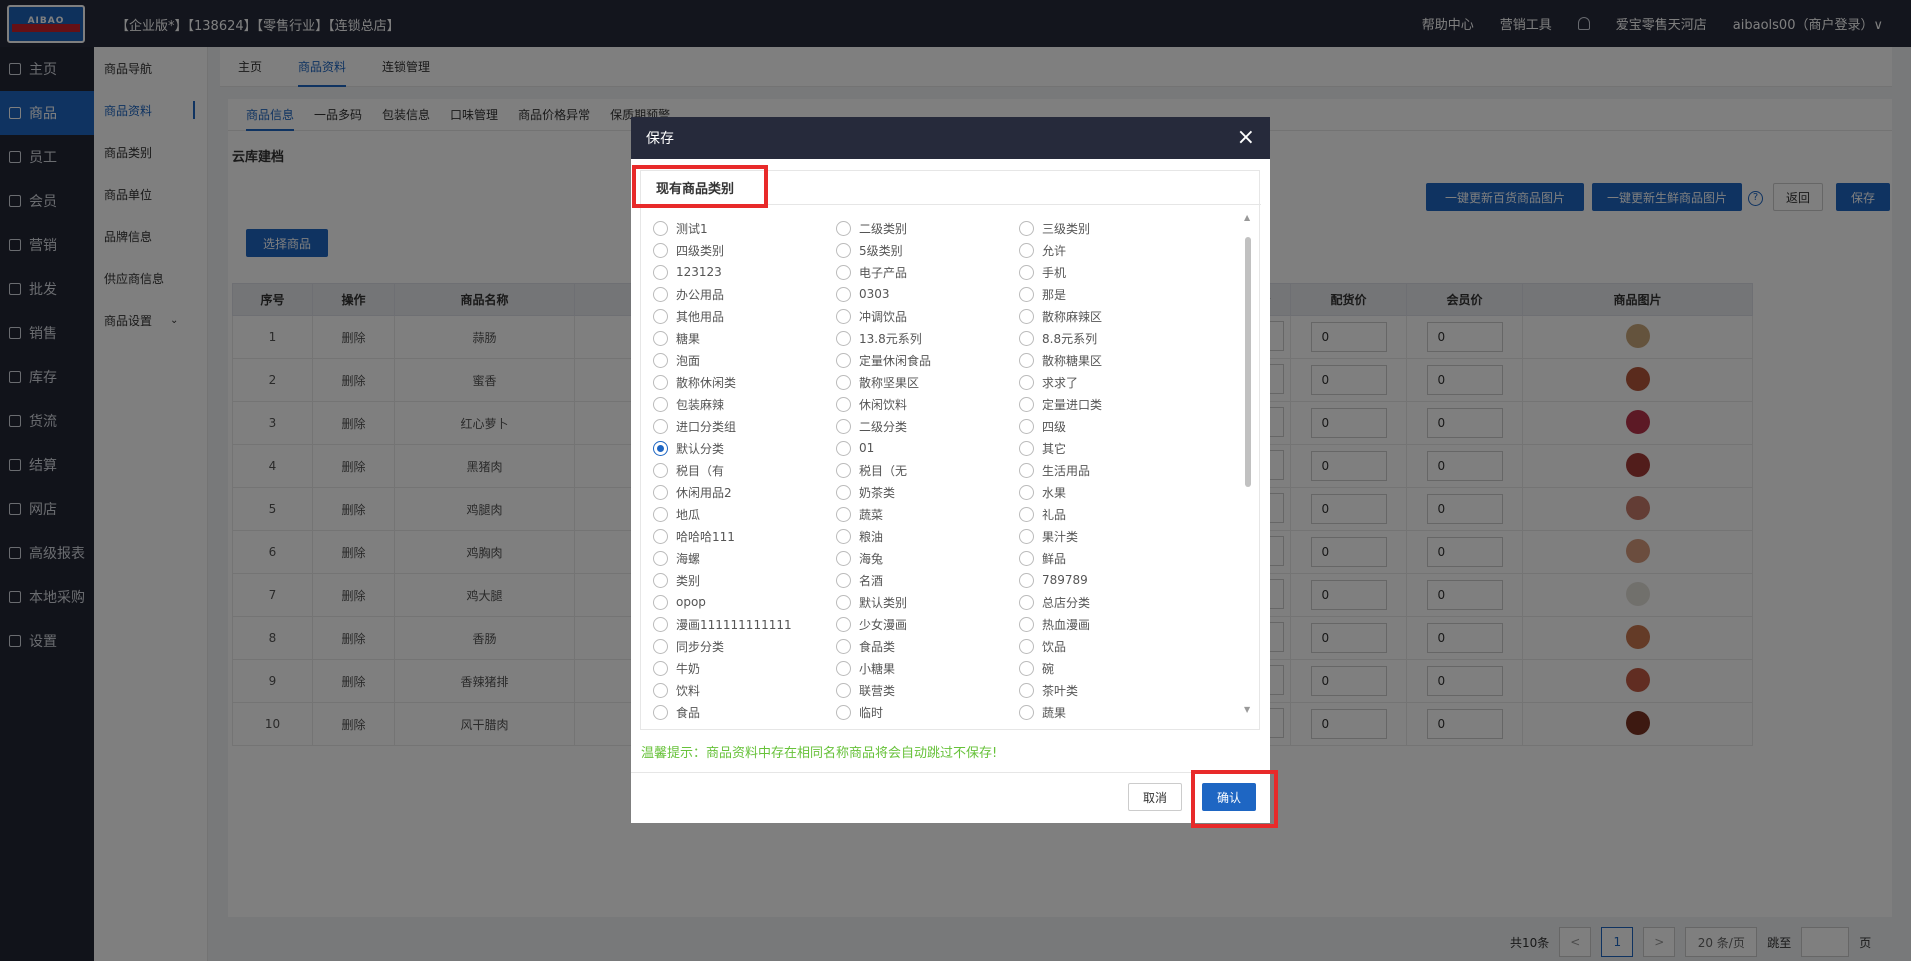  What do you see at coordinates (927, 338) in the screenshot?
I see `category-option: 13.8元系列` at bounding box center [927, 338].